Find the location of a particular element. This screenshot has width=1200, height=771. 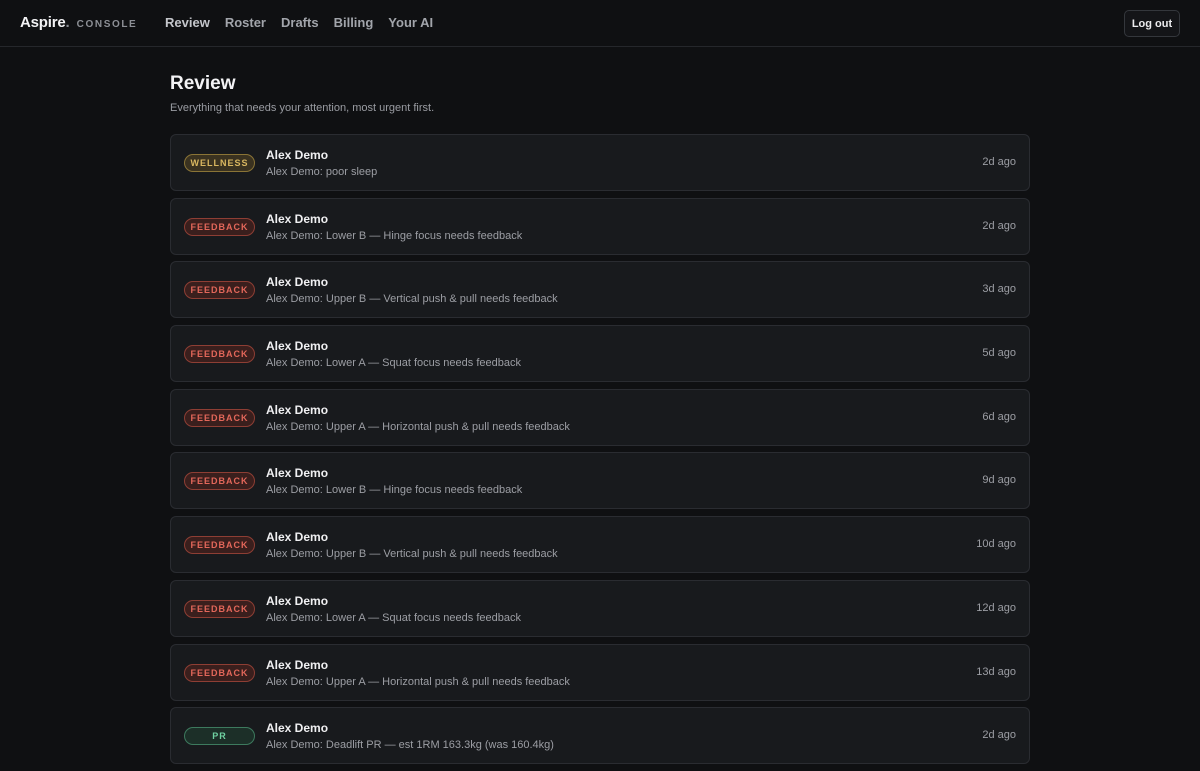

brand-name: Aspire is located at coordinates (43, 22).